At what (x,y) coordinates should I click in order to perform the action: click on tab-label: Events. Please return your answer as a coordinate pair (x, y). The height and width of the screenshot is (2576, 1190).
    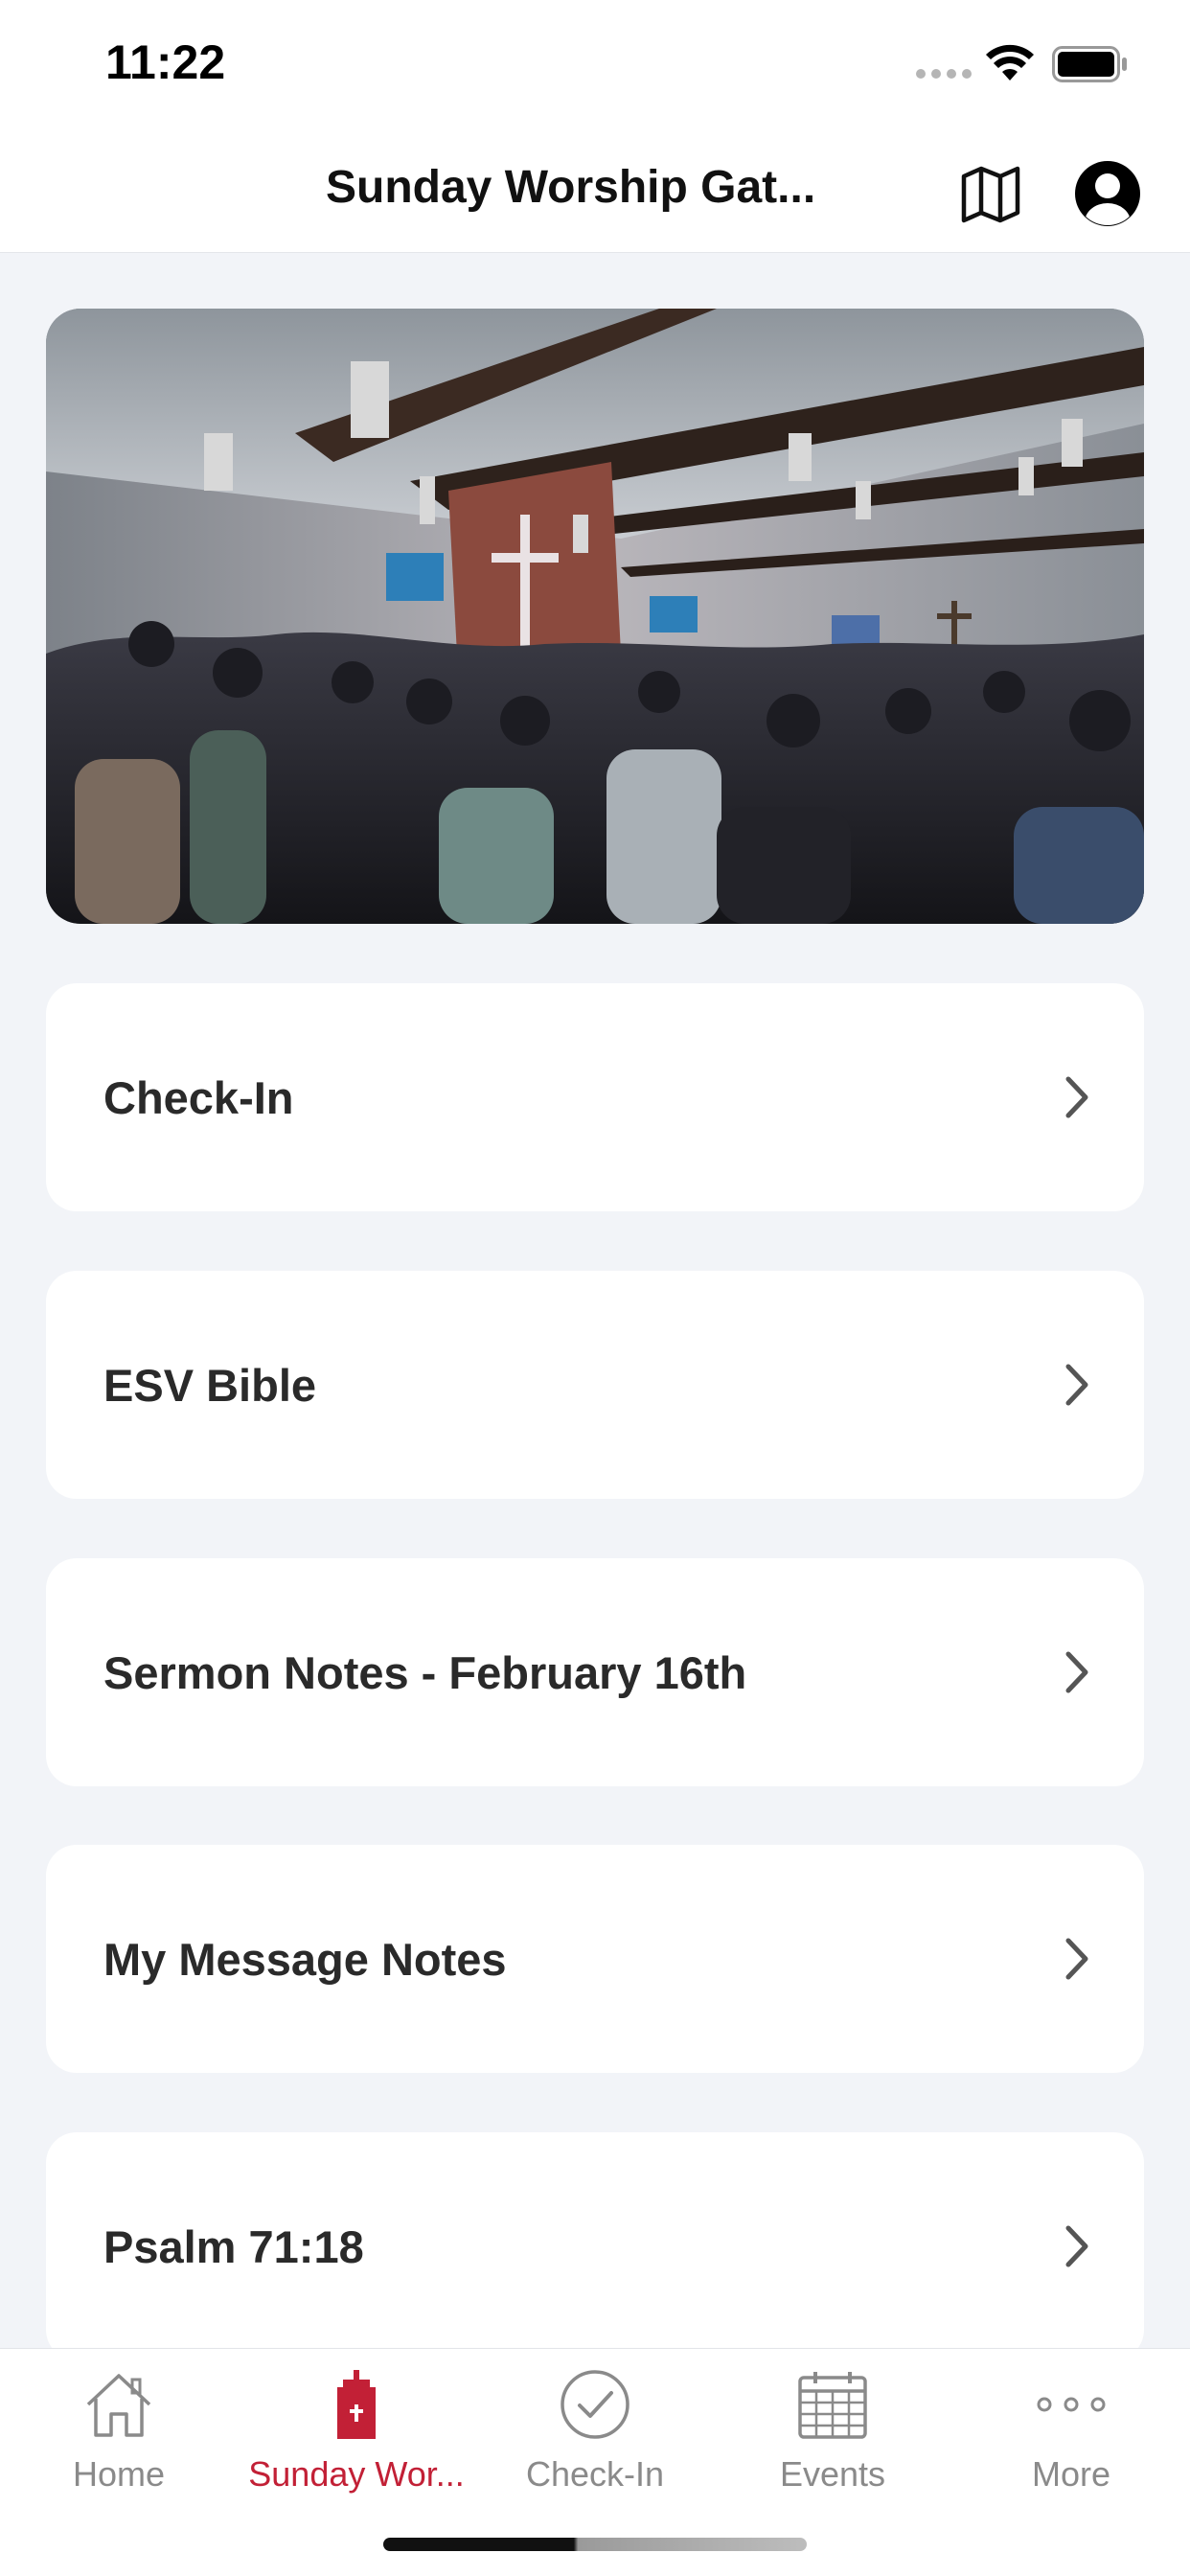
    Looking at the image, I should click on (833, 2474).